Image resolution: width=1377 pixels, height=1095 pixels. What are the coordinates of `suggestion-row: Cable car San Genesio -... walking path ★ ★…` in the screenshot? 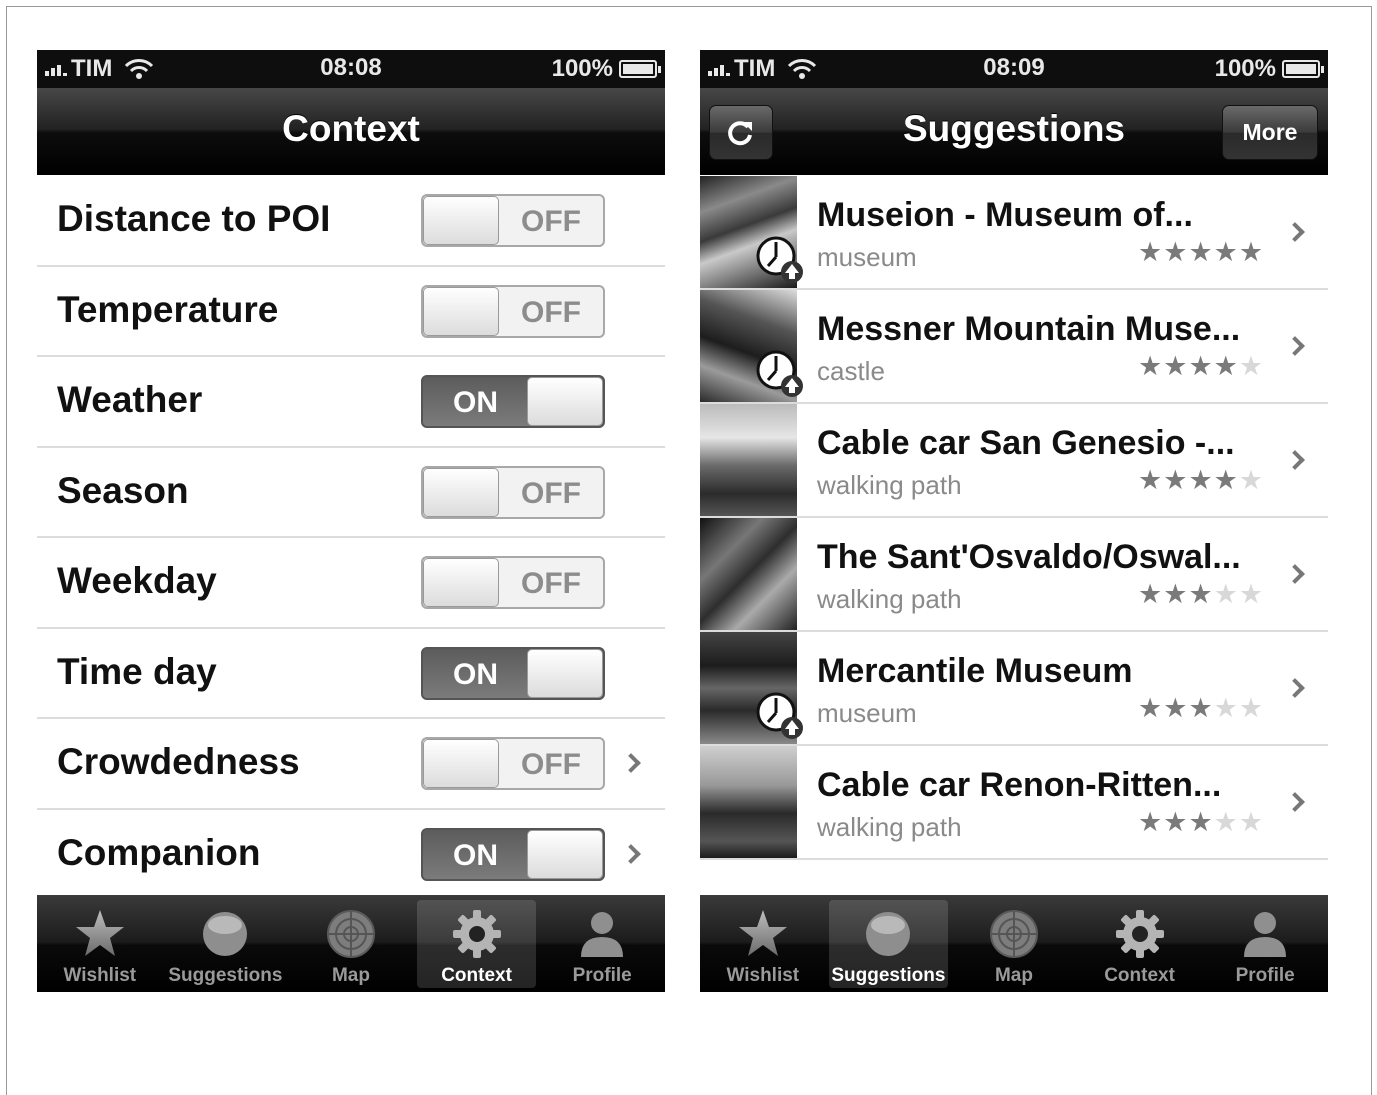 It's located at (1014, 461).